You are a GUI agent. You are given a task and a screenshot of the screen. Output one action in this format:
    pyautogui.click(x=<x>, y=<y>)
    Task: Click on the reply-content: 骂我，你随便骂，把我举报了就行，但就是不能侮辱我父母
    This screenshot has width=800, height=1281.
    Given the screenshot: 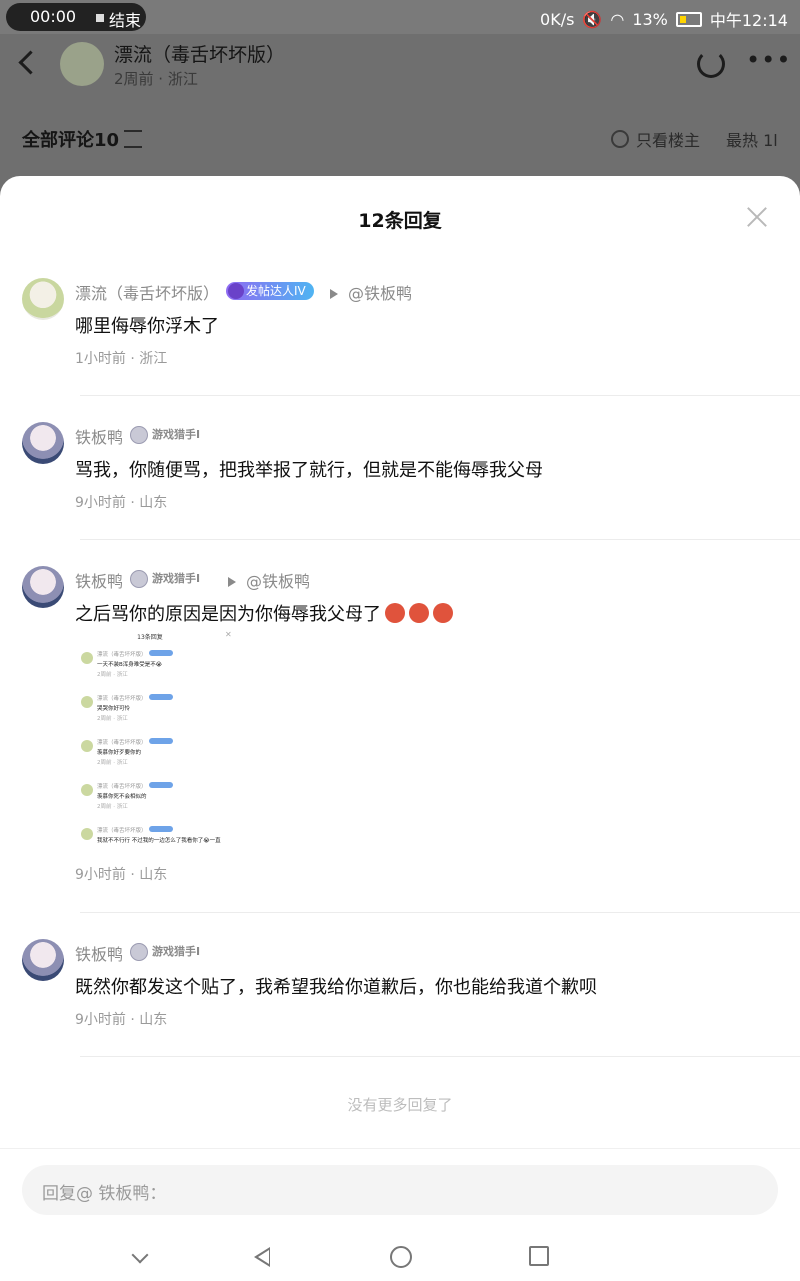 What is the action you would take?
    pyautogui.click(x=309, y=470)
    